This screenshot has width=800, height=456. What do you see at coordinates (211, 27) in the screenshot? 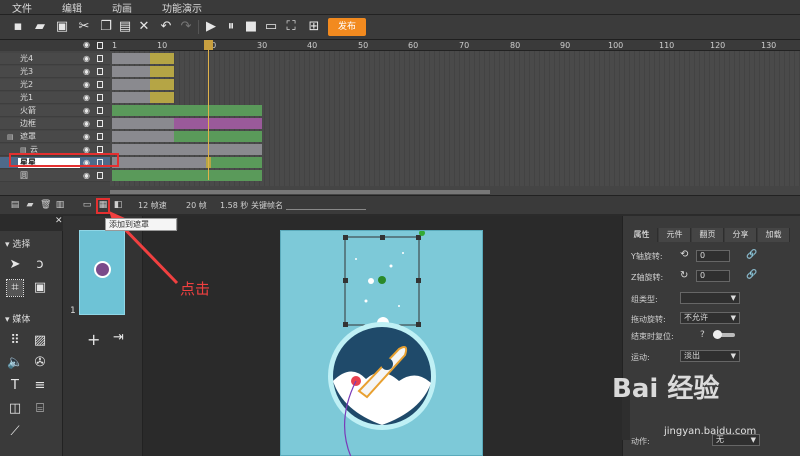
I see `play-icon: ▶` at bounding box center [211, 27].